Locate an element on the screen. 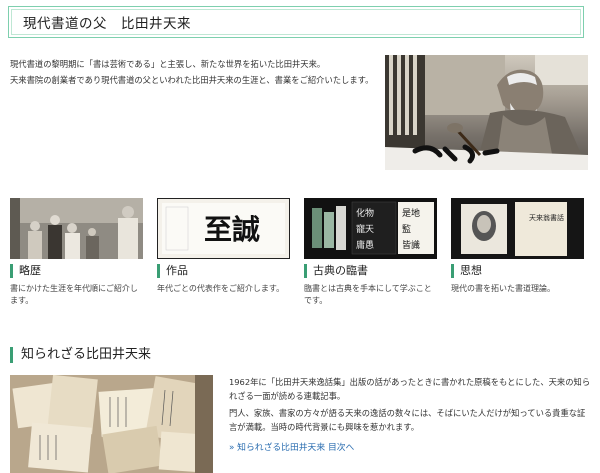 The height and width of the screenshot is (473, 600). classic-col-text-1: 寵天 is located at coordinates (365, 229).